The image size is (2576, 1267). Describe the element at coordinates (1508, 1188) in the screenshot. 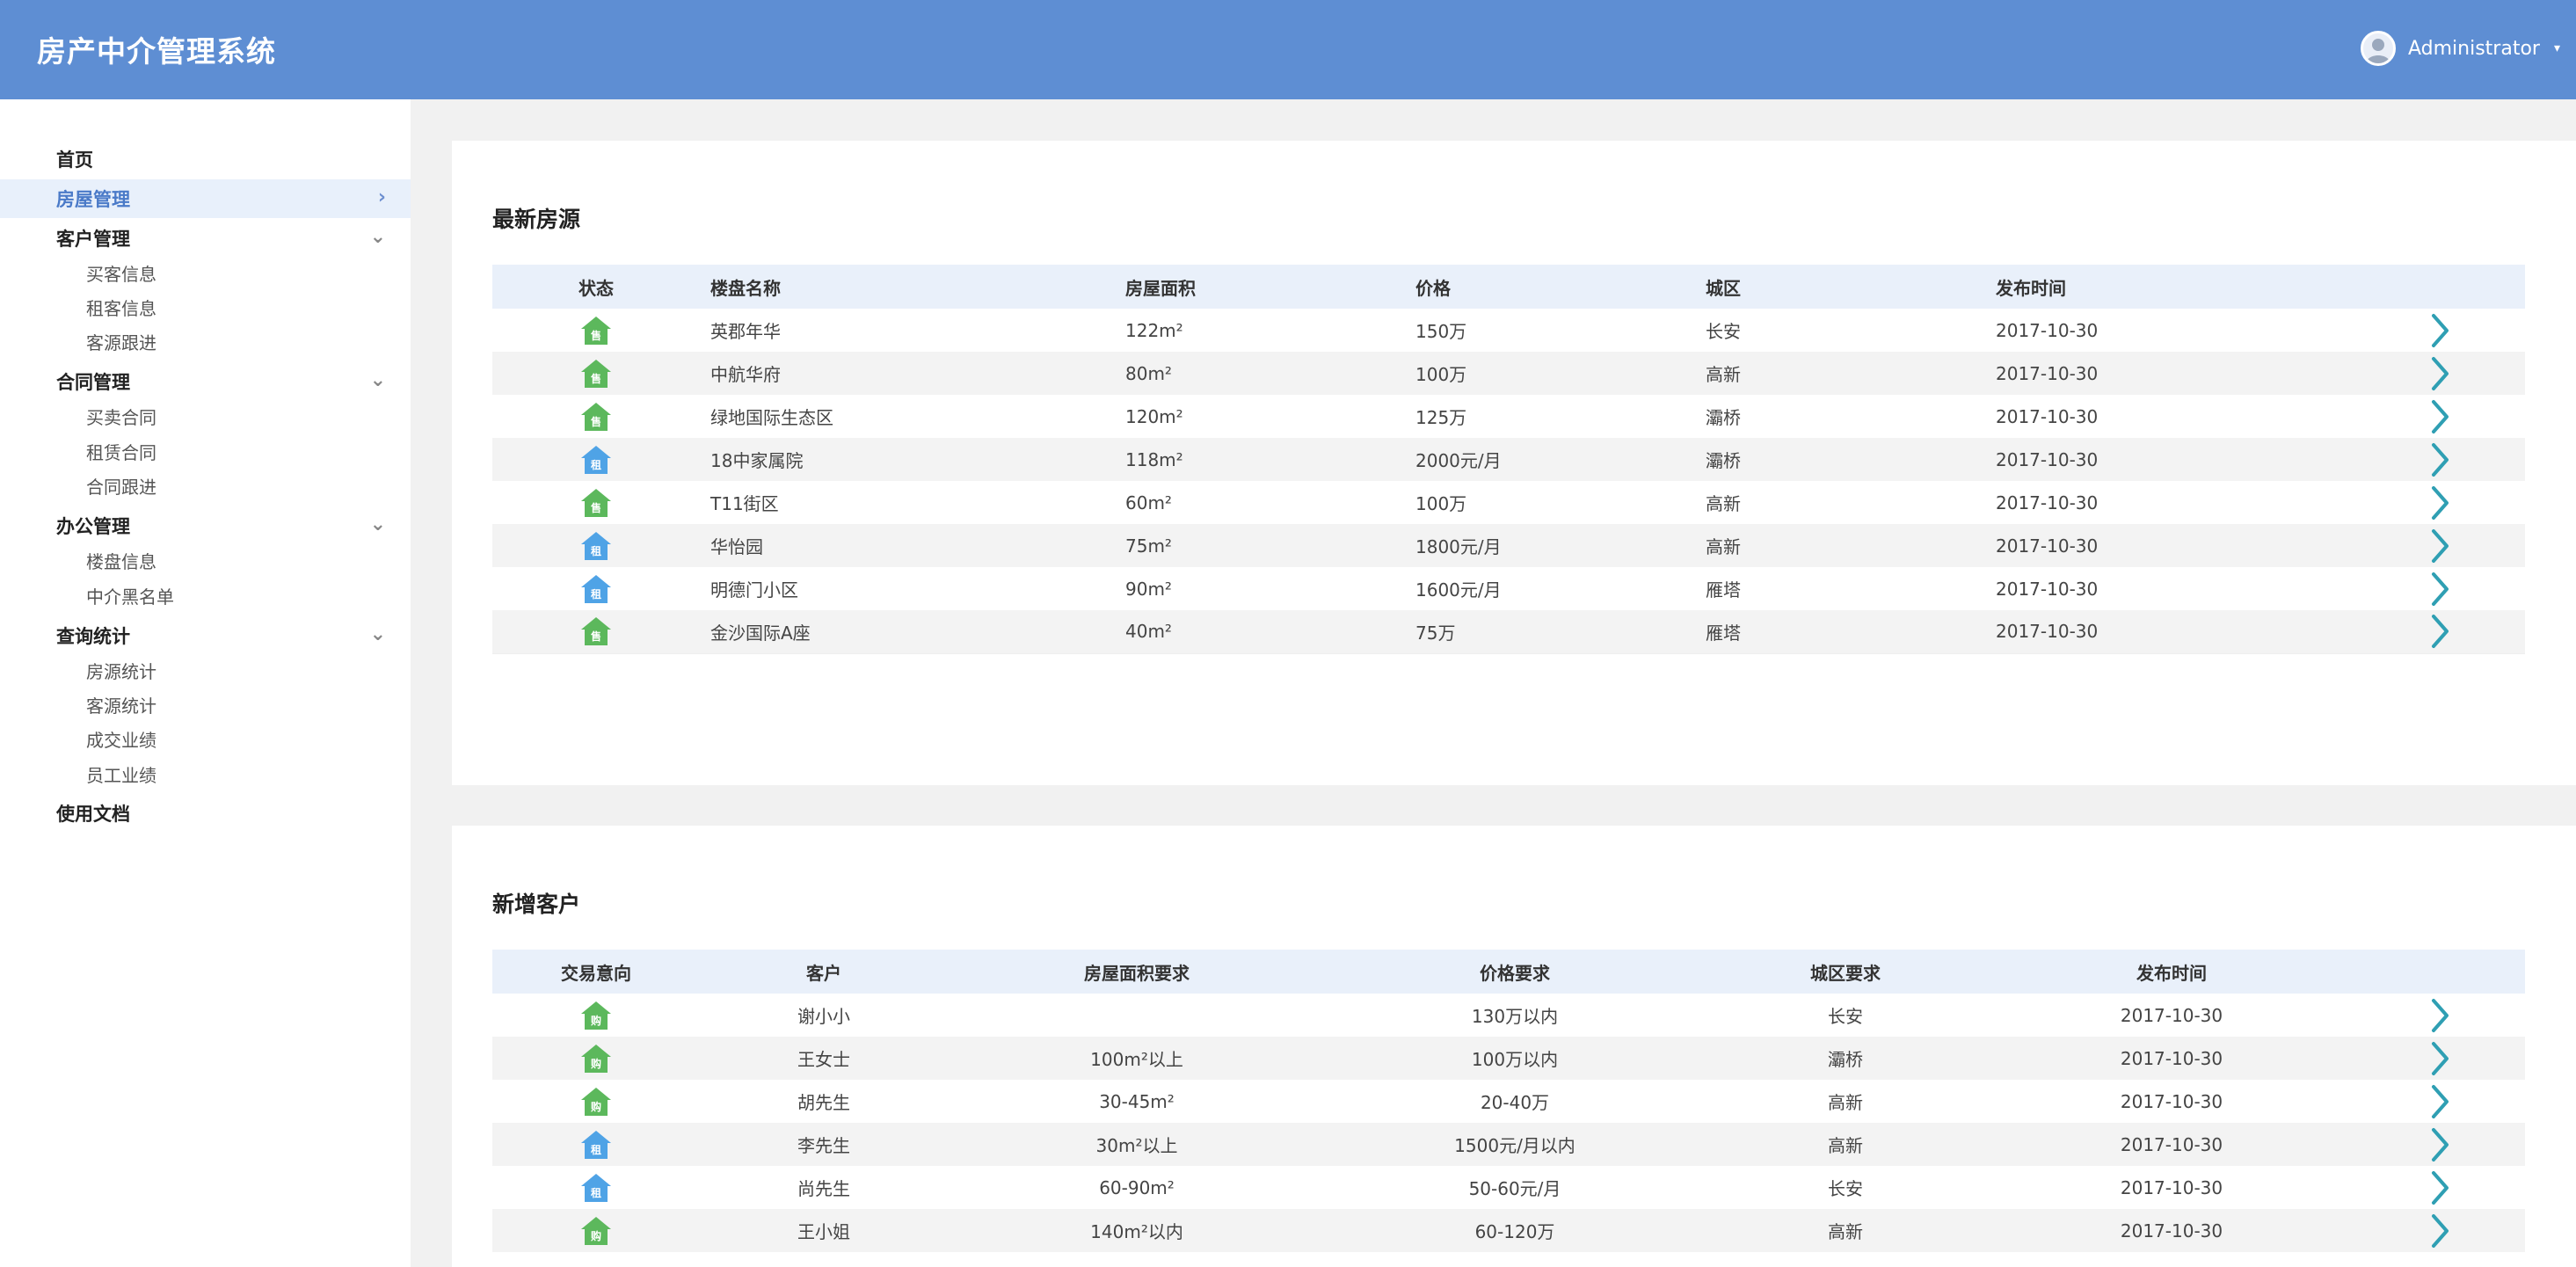

I see `table-row: 租 尚先生 60-90m² 50-60元/月 长安 2017-10-30` at that location.